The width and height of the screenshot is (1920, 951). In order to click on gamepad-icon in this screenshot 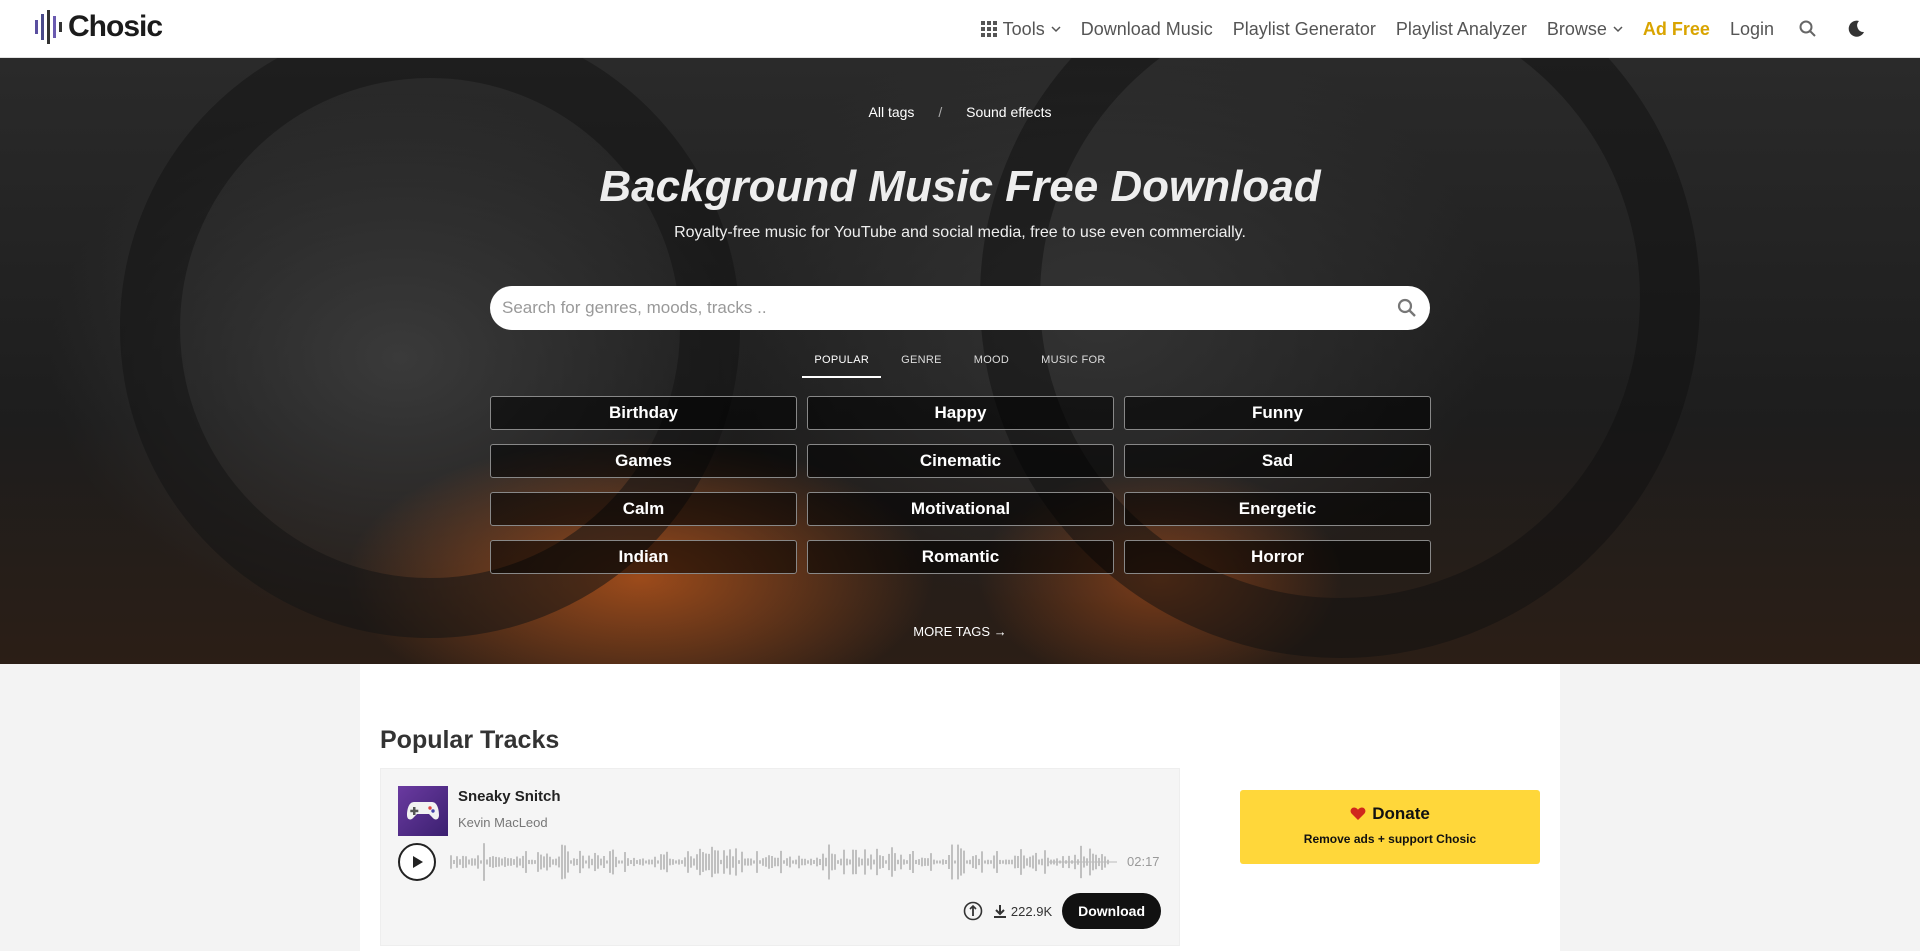, I will do `click(423, 811)`.